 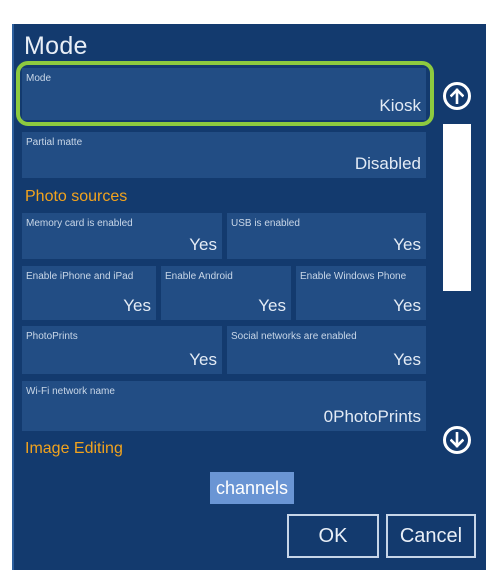 What do you see at coordinates (224, 155) in the screenshot?
I see `partial-matte-field: Partial matte Disabled` at bounding box center [224, 155].